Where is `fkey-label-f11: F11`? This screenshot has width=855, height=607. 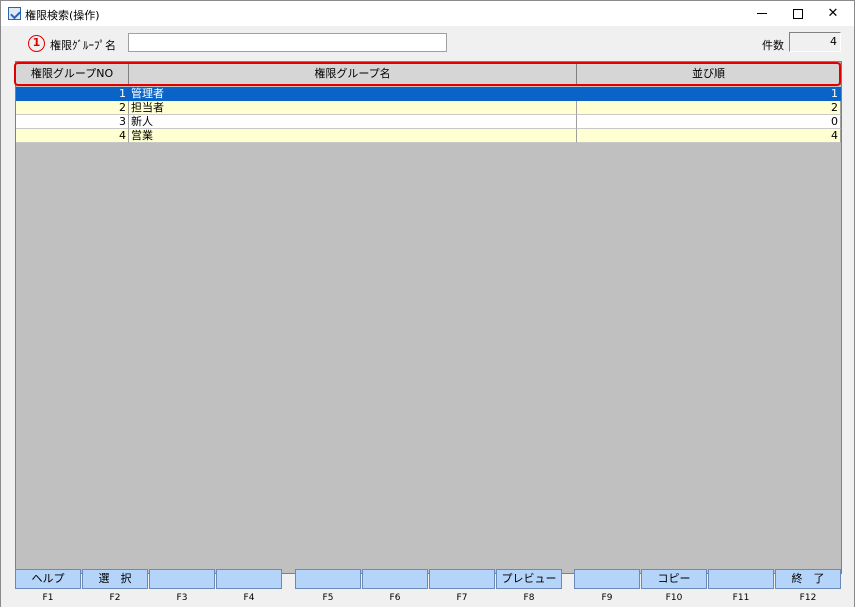
fkey-label-f11: F11 is located at coordinates (741, 598).